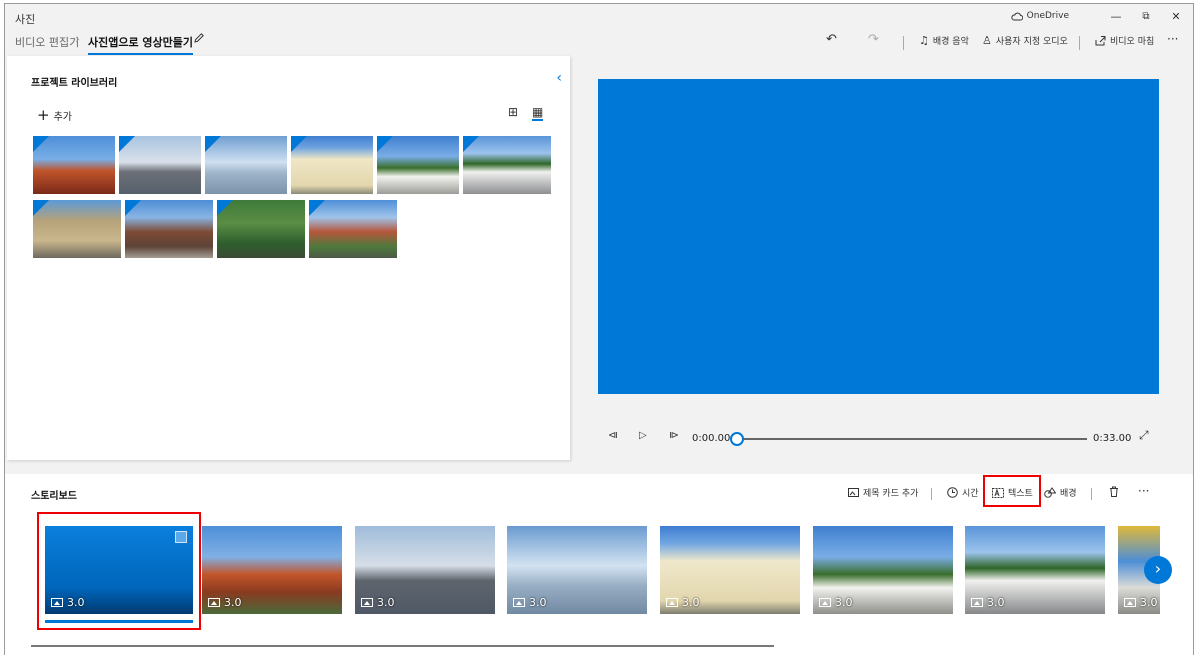  I want to click on large-grid-view-icon: ⊞, so click(513, 112).